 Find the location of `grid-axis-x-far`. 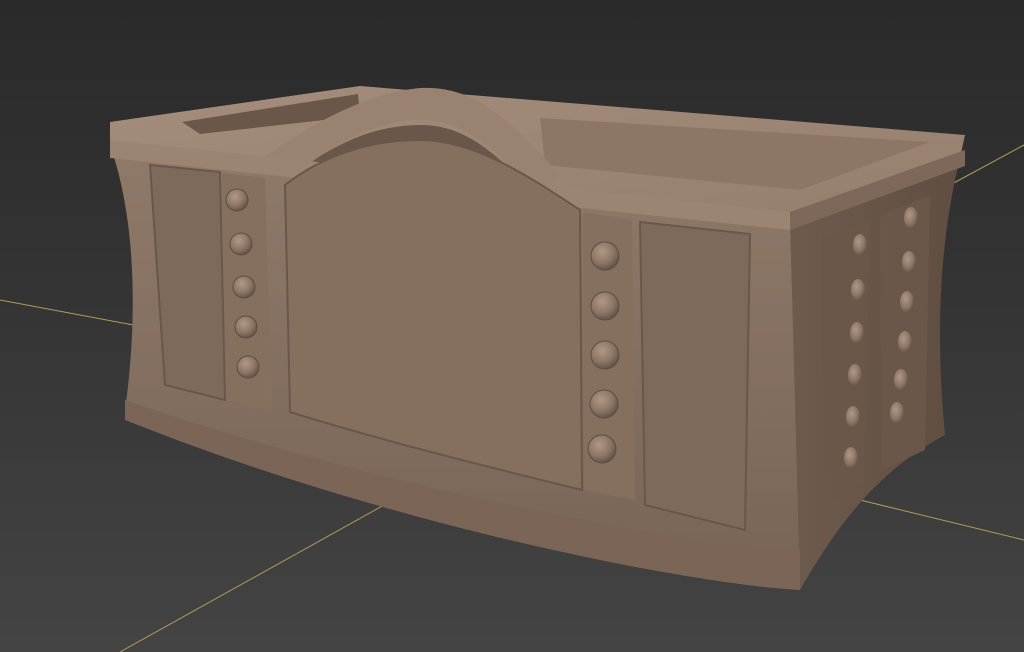

grid-axis-x-far is located at coordinates (941, 520).